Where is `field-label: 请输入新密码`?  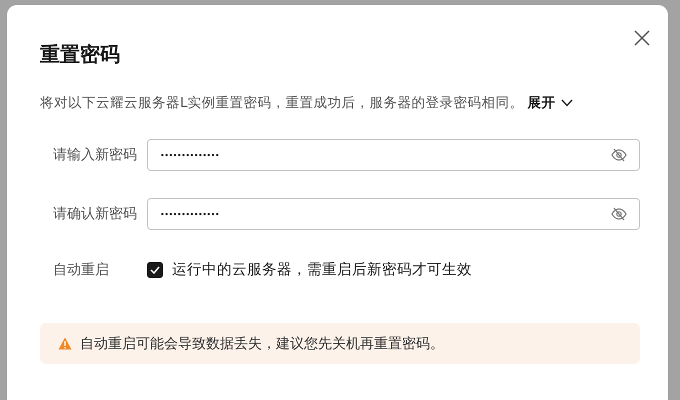
field-label: 请输入新密码 is located at coordinates (95, 155).